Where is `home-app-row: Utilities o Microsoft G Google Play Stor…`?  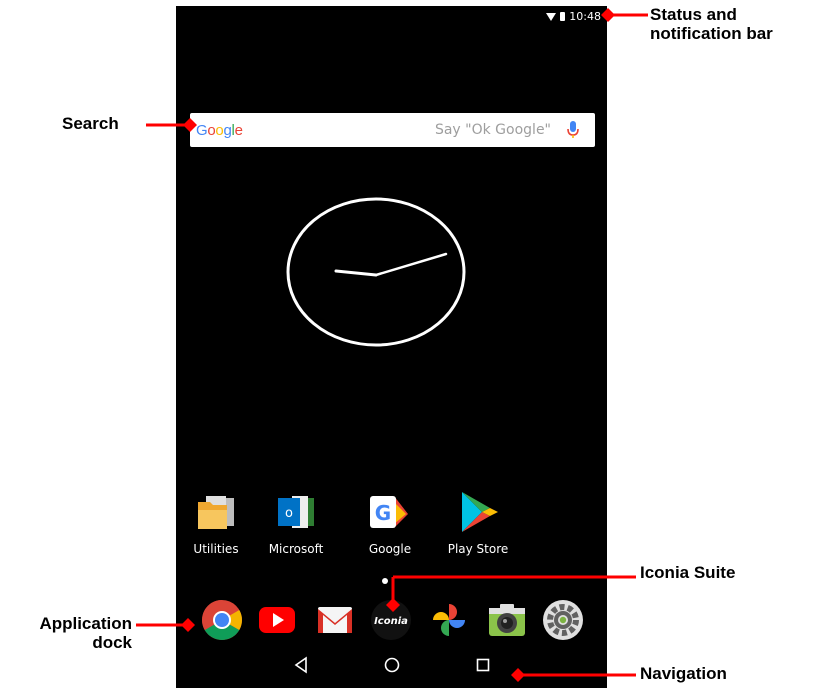 home-app-row: Utilities o Microsoft G Google Play Stor… is located at coordinates (391, 530).